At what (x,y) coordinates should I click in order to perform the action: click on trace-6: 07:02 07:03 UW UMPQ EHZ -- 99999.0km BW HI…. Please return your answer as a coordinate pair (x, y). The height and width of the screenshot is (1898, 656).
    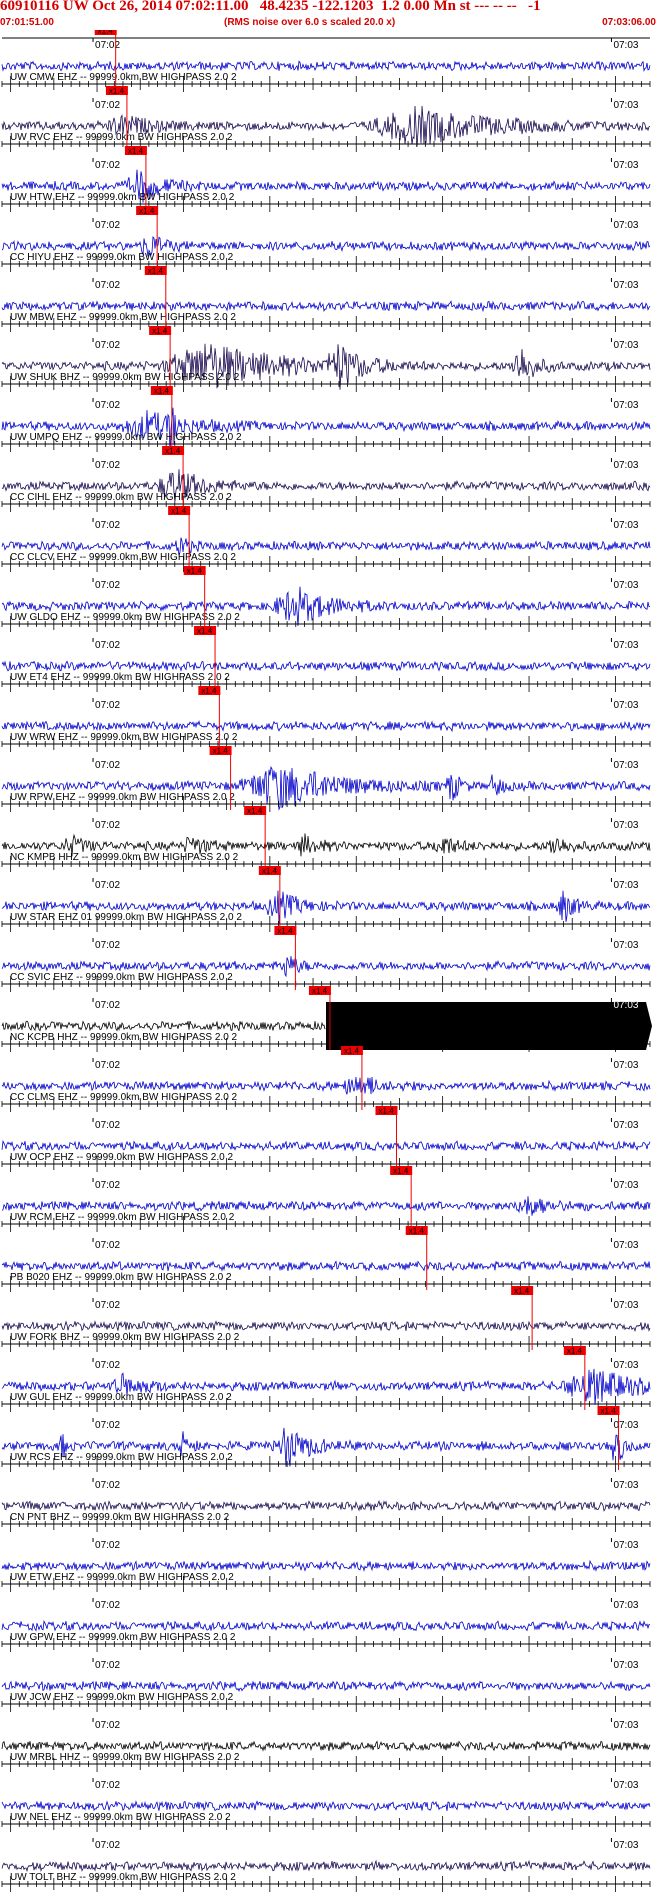
    Looking at the image, I should click on (326, 420).